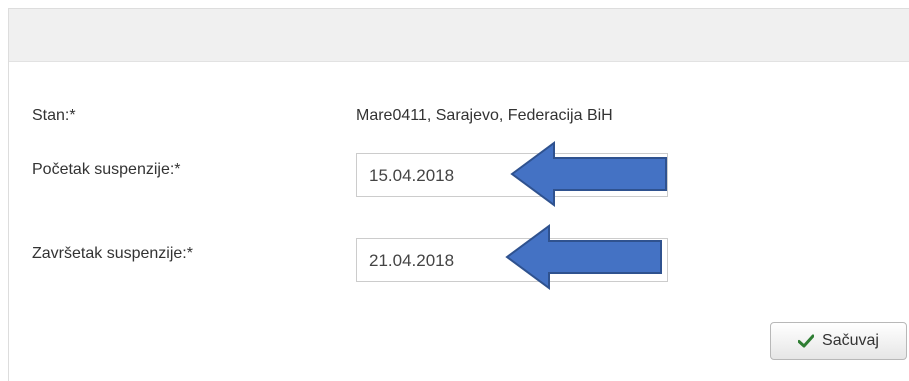 This screenshot has height=381, width=909. I want to click on save-button: Sačuvaj, so click(838, 341).